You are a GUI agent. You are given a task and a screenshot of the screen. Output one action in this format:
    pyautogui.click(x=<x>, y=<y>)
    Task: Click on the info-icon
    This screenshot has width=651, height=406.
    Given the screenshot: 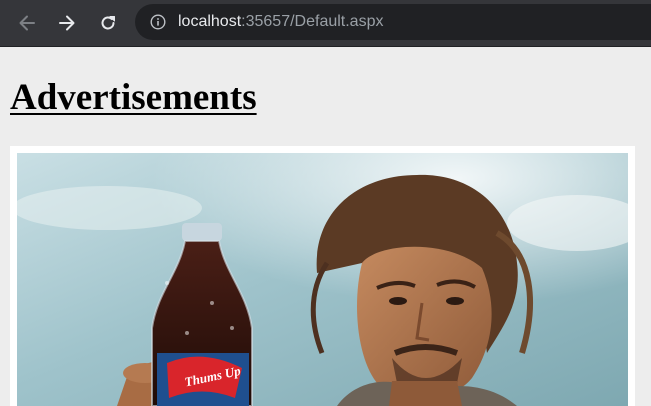 What is the action you would take?
    pyautogui.click(x=158, y=22)
    